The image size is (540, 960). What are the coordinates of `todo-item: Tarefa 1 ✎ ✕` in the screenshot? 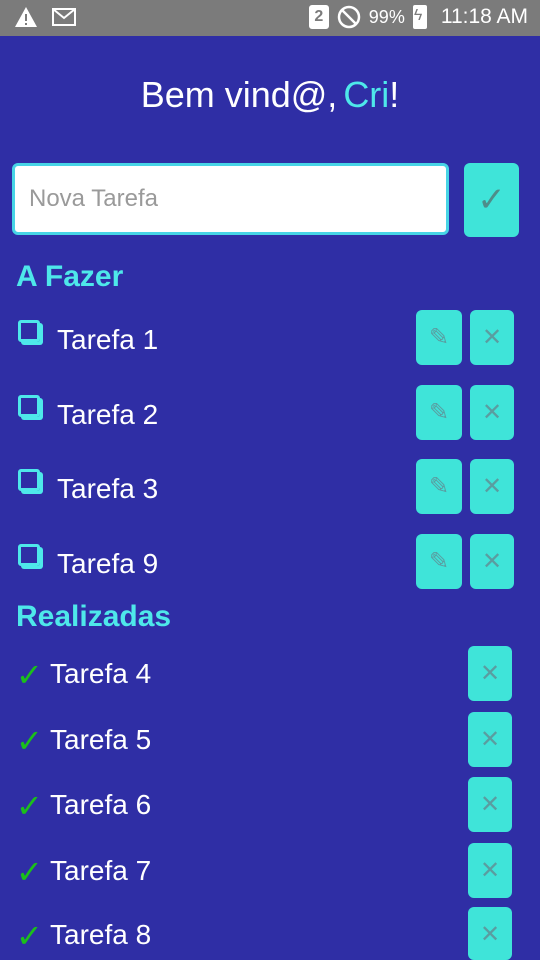 It's located at (270, 338).